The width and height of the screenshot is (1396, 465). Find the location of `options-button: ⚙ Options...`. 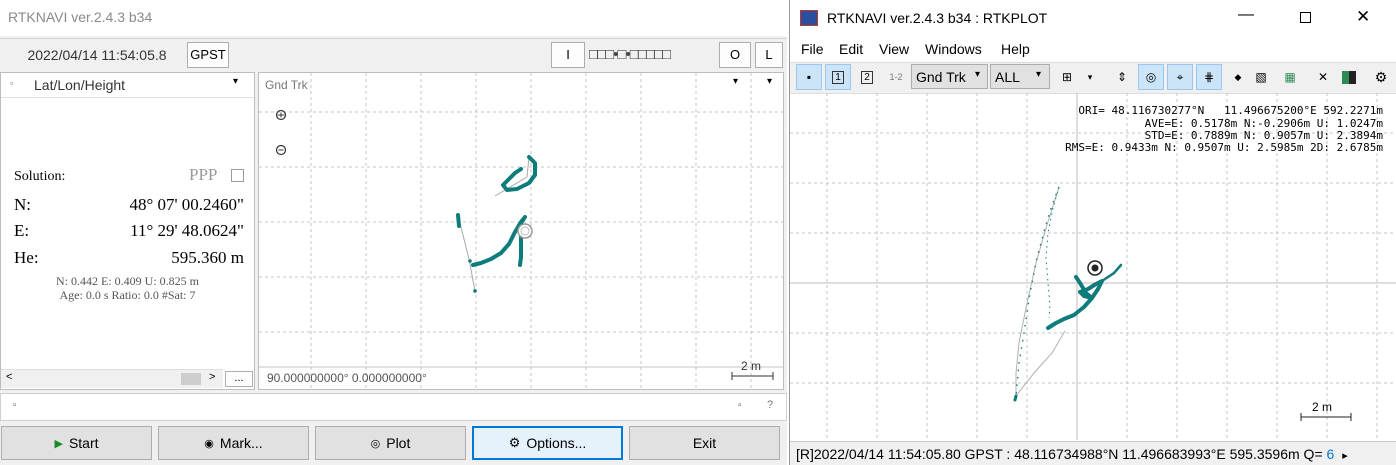

options-button: ⚙ Options... is located at coordinates (547, 443).